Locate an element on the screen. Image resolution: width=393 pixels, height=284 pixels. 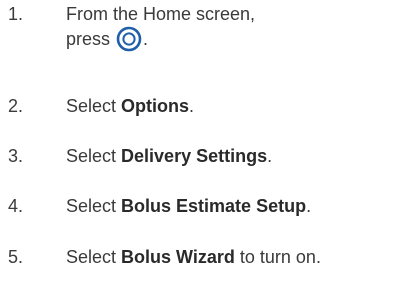
step-number: 1. is located at coordinates (16, 14).